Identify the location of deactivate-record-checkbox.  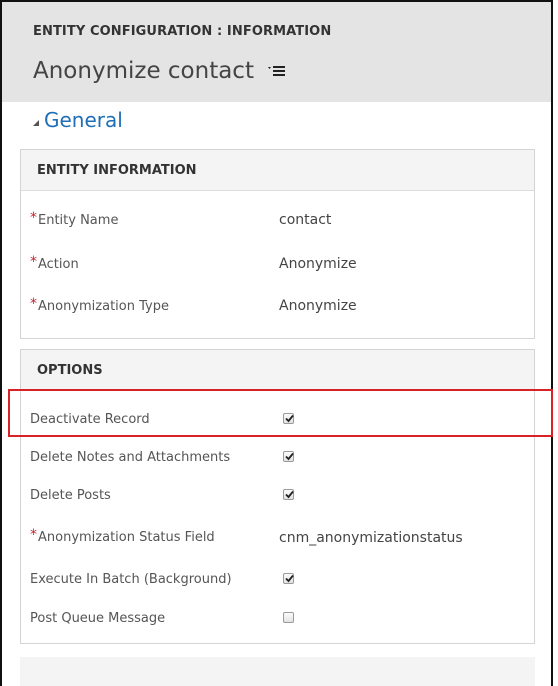
(288, 418).